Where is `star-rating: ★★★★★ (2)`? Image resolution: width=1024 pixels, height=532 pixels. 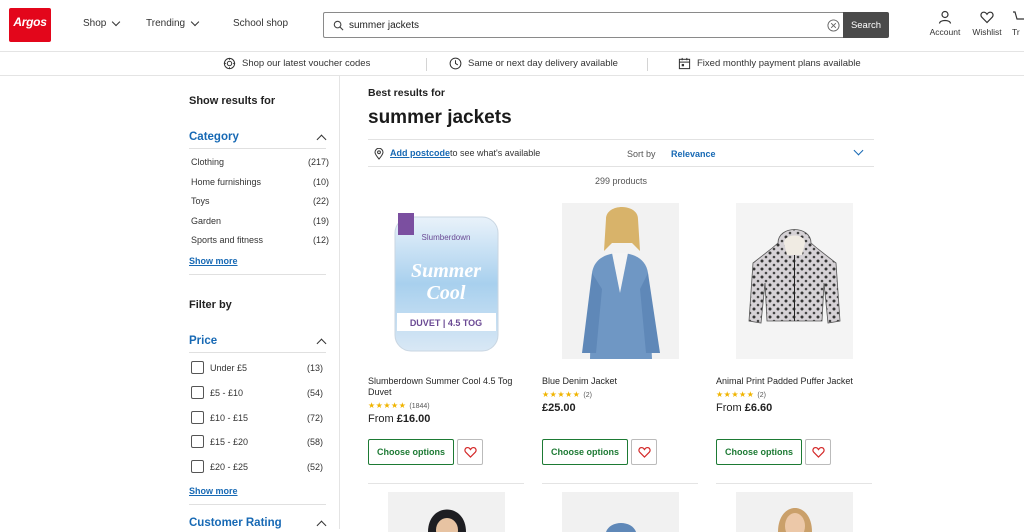
star-rating: ★★★★★ (2) is located at coordinates (567, 394).